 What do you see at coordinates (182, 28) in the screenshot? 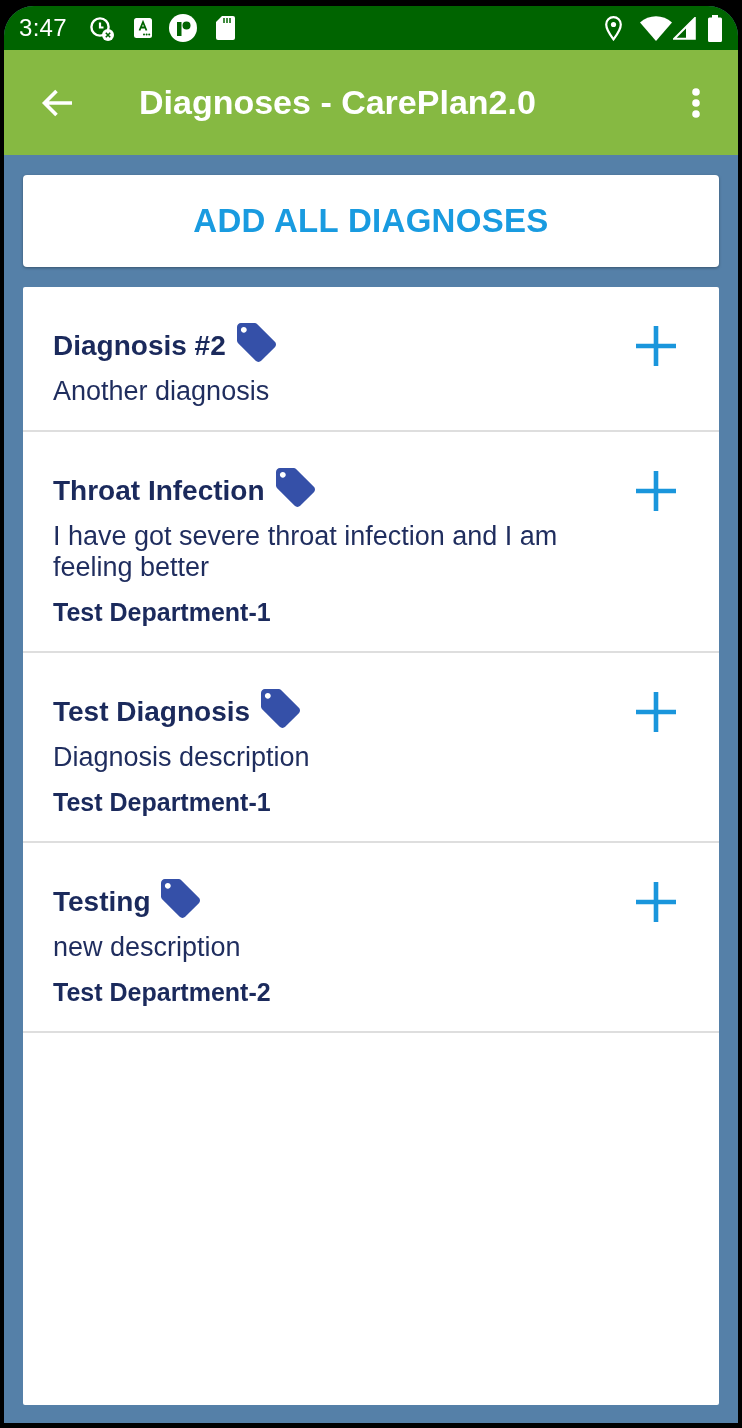
I see `round-logo-icon` at bounding box center [182, 28].